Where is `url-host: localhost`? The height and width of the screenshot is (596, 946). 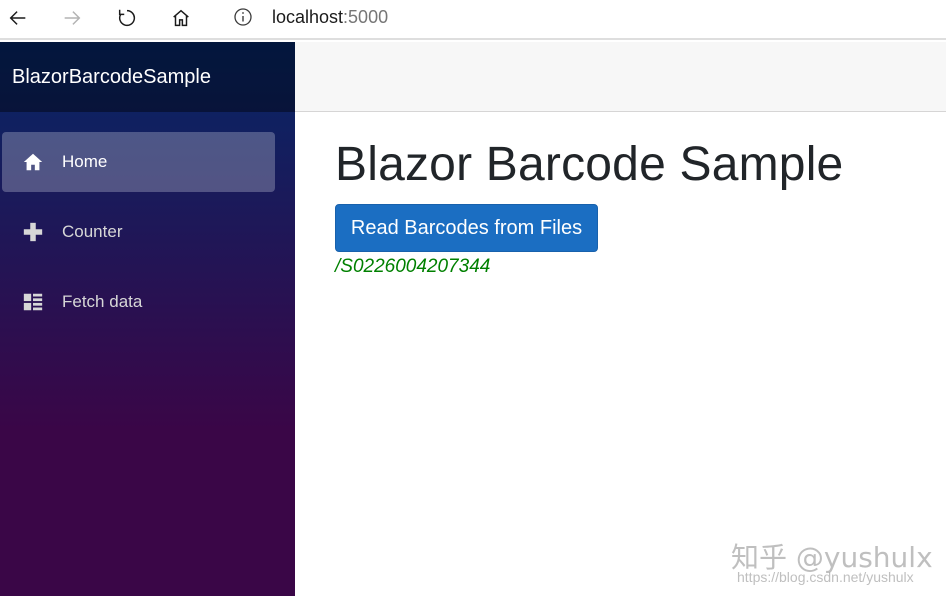
url-host: localhost is located at coordinates (308, 17).